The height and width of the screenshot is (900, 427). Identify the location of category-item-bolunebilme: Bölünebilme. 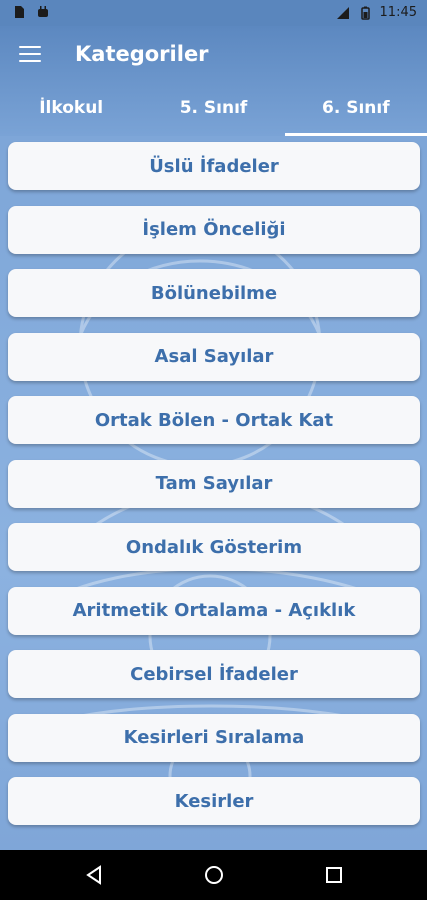
(214, 293).